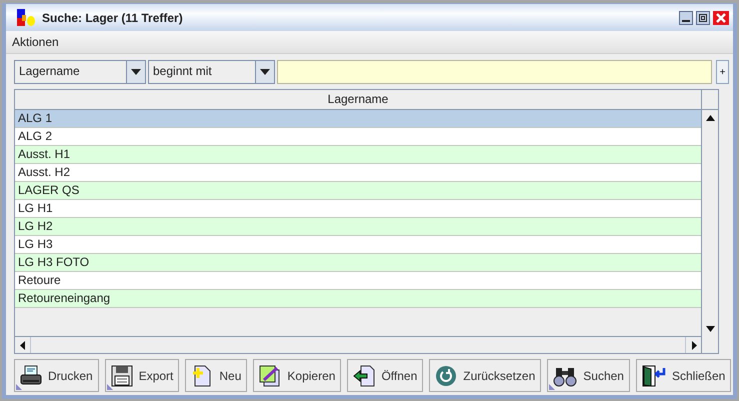 This screenshot has width=739, height=401. Describe the element at coordinates (202, 375) in the screenshot. I see `new-document-icon` at that location.